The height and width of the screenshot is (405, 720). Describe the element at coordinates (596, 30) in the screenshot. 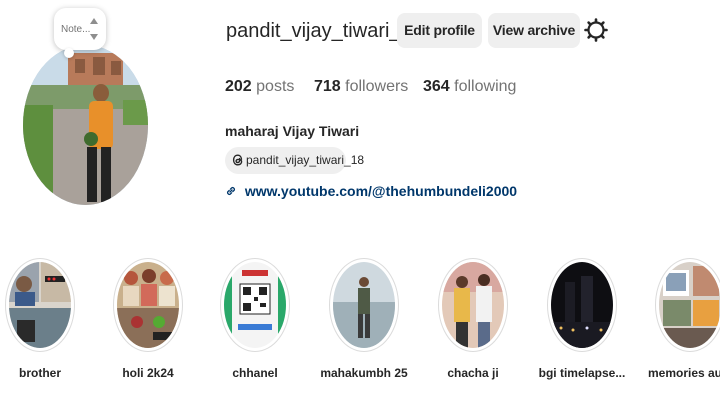

I see `gear-icon` at that location.